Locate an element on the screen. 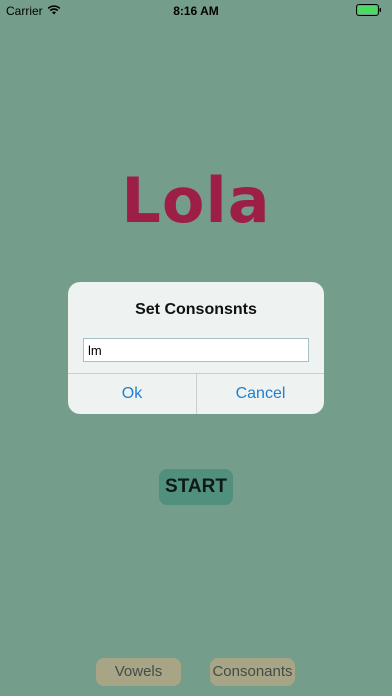 This screenshot has width=392, height=696. cancel-button: Cancel is located at coordinates (260, 394).